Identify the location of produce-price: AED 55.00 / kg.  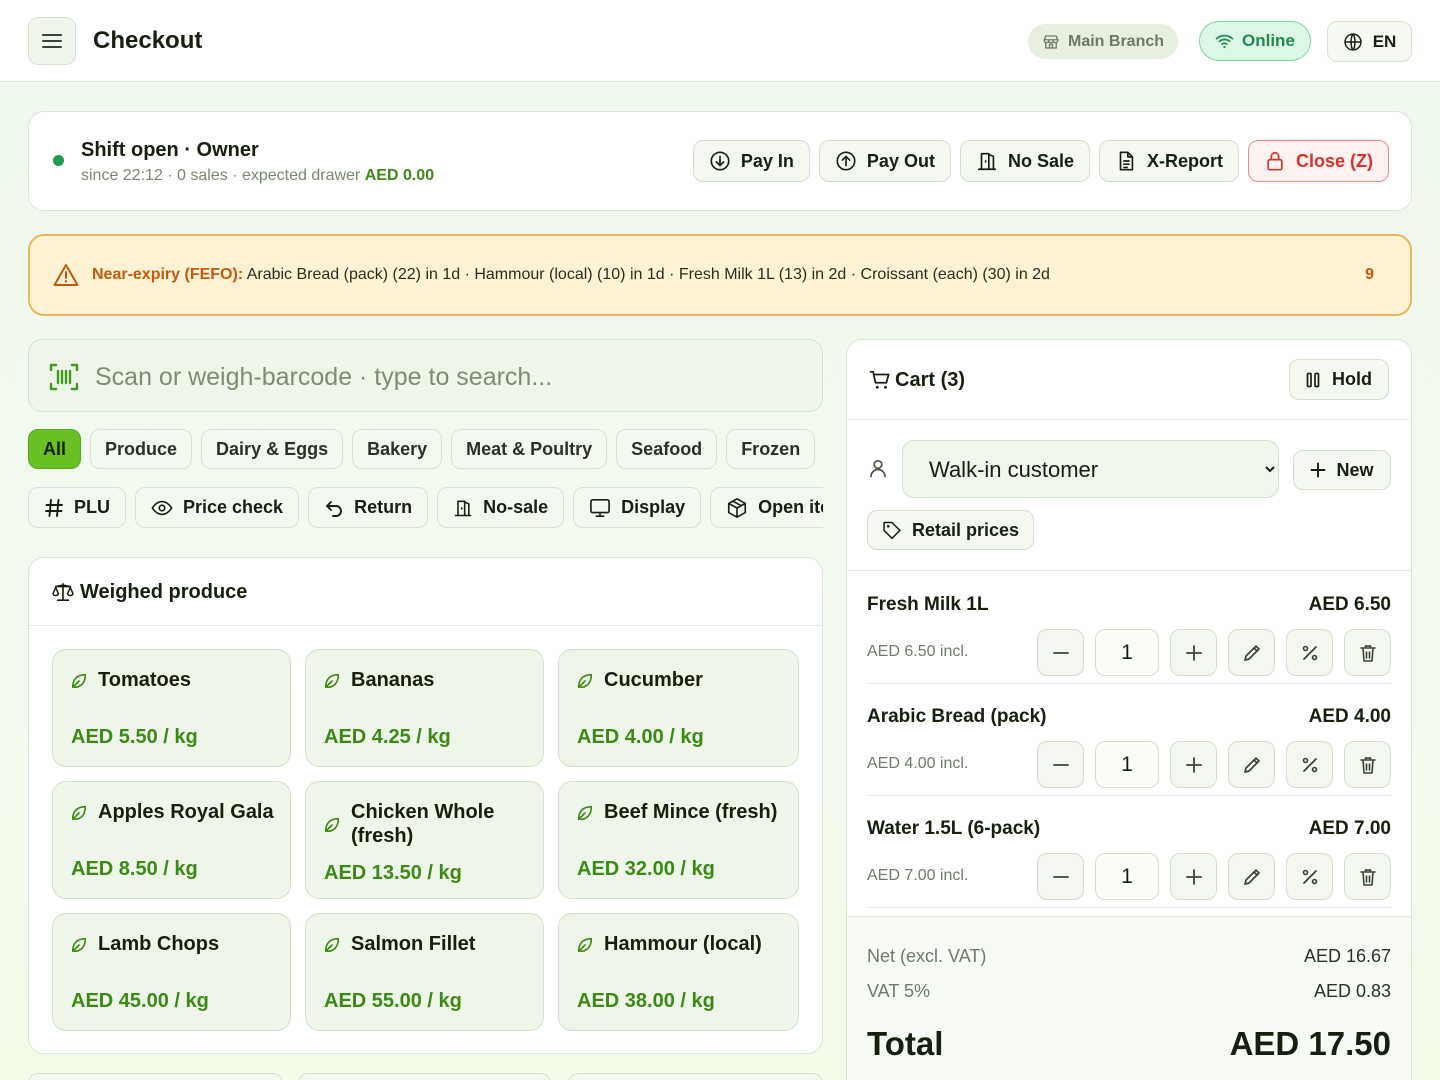
(393, 1001).